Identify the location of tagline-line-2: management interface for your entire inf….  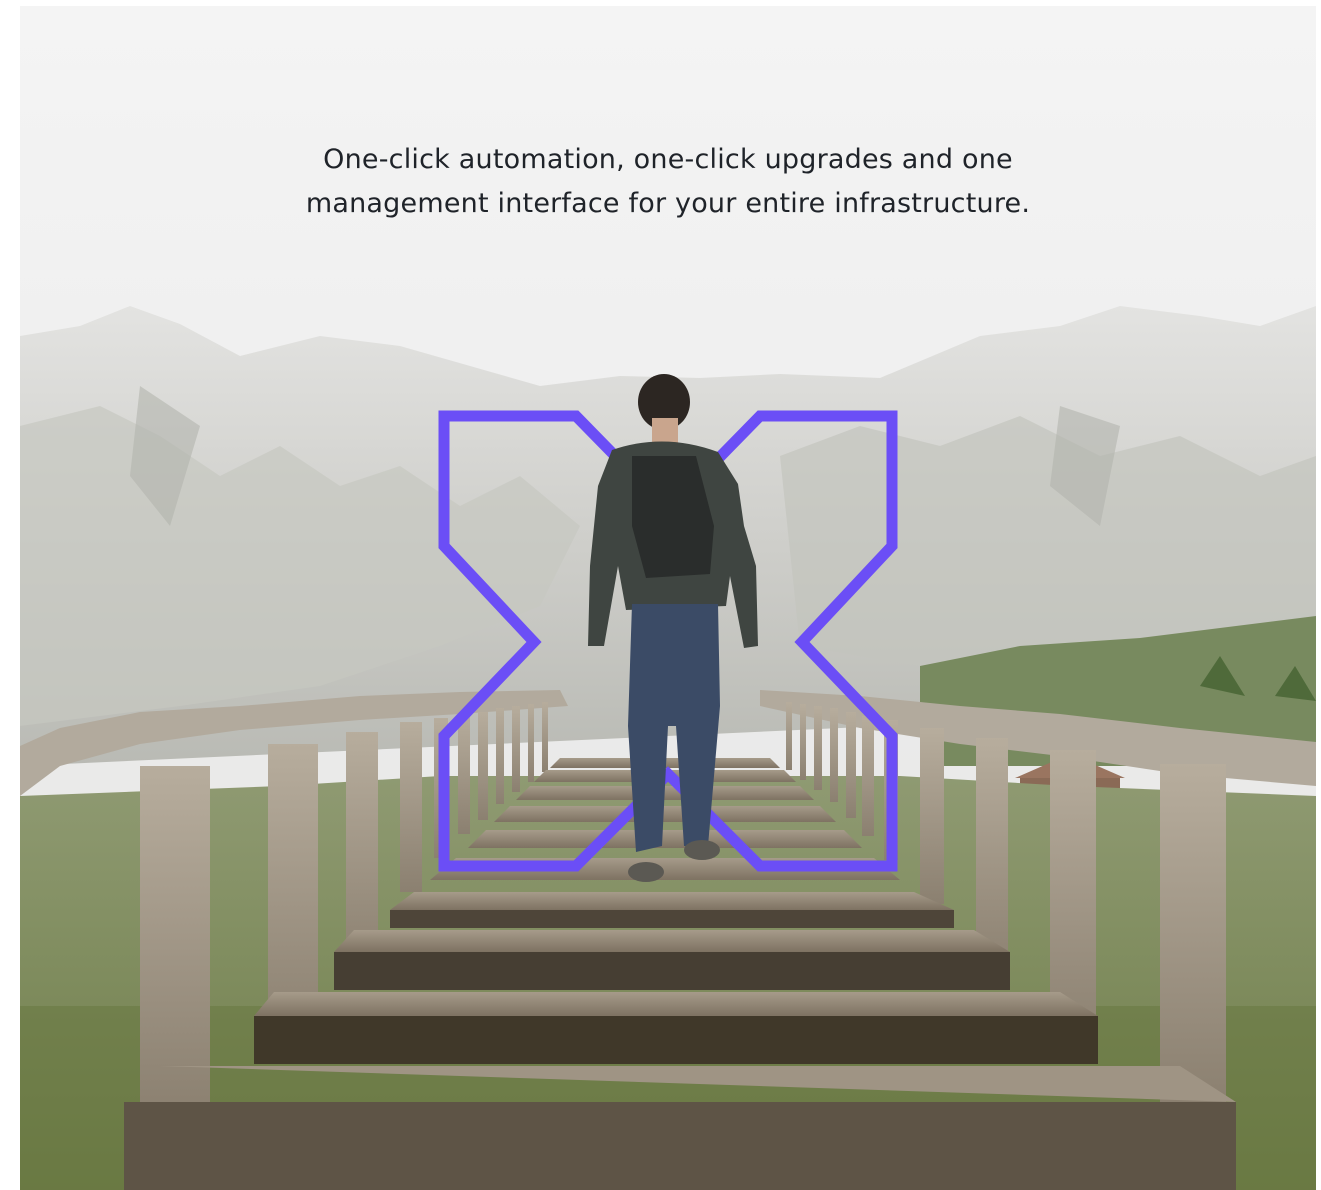
(668, 203).